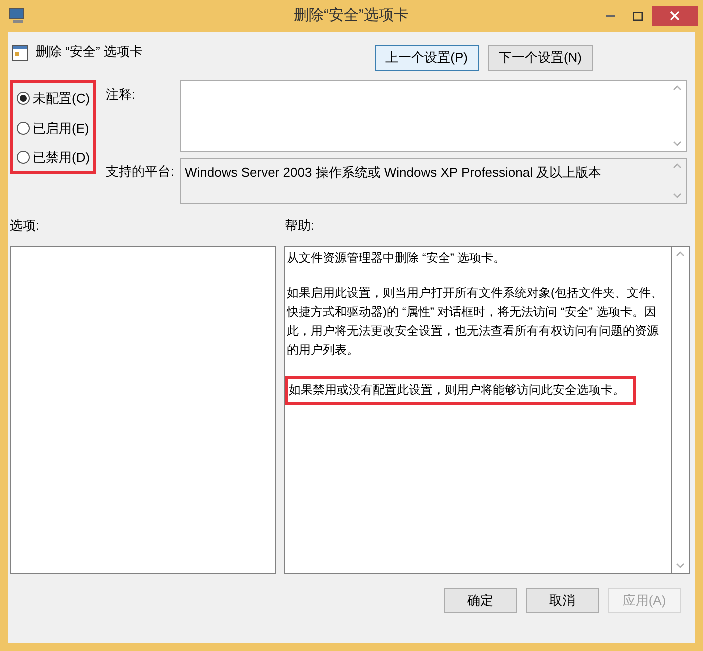  Describe the element at coordinates (300, 226) in the screenshot. I see `help-label: 帮助:` at that location.